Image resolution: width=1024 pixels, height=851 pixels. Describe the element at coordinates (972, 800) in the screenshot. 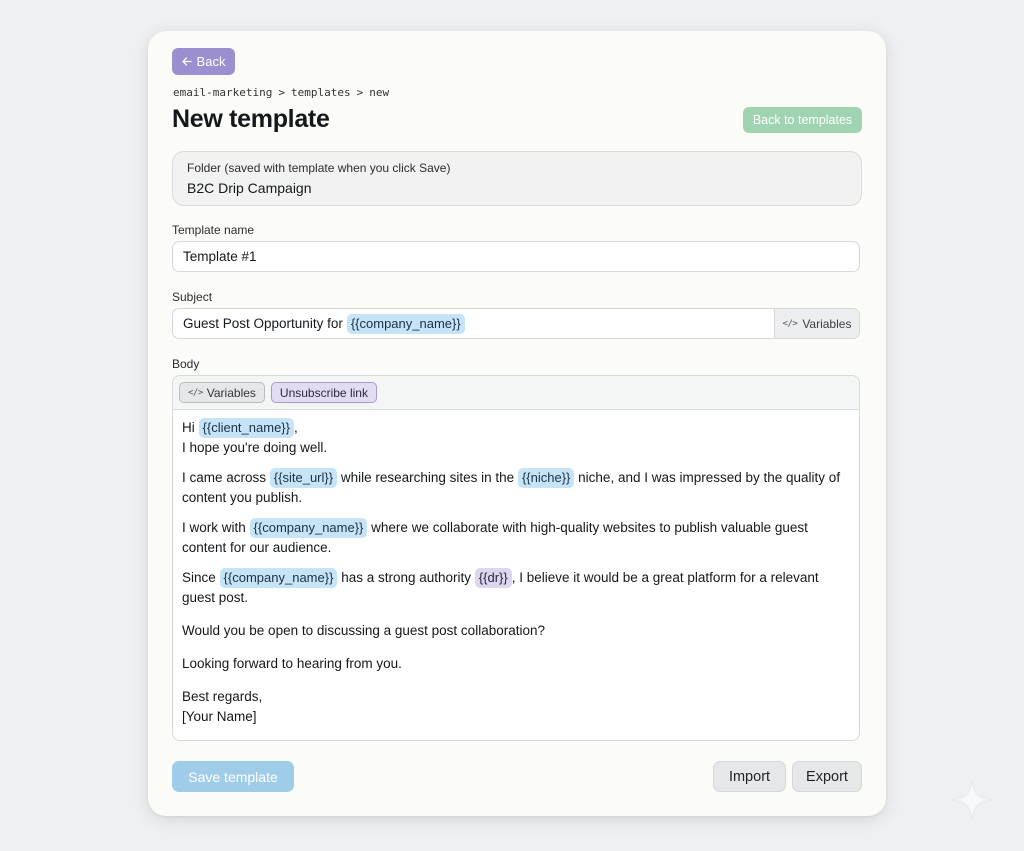

I see `sparkle-icon` at that location.